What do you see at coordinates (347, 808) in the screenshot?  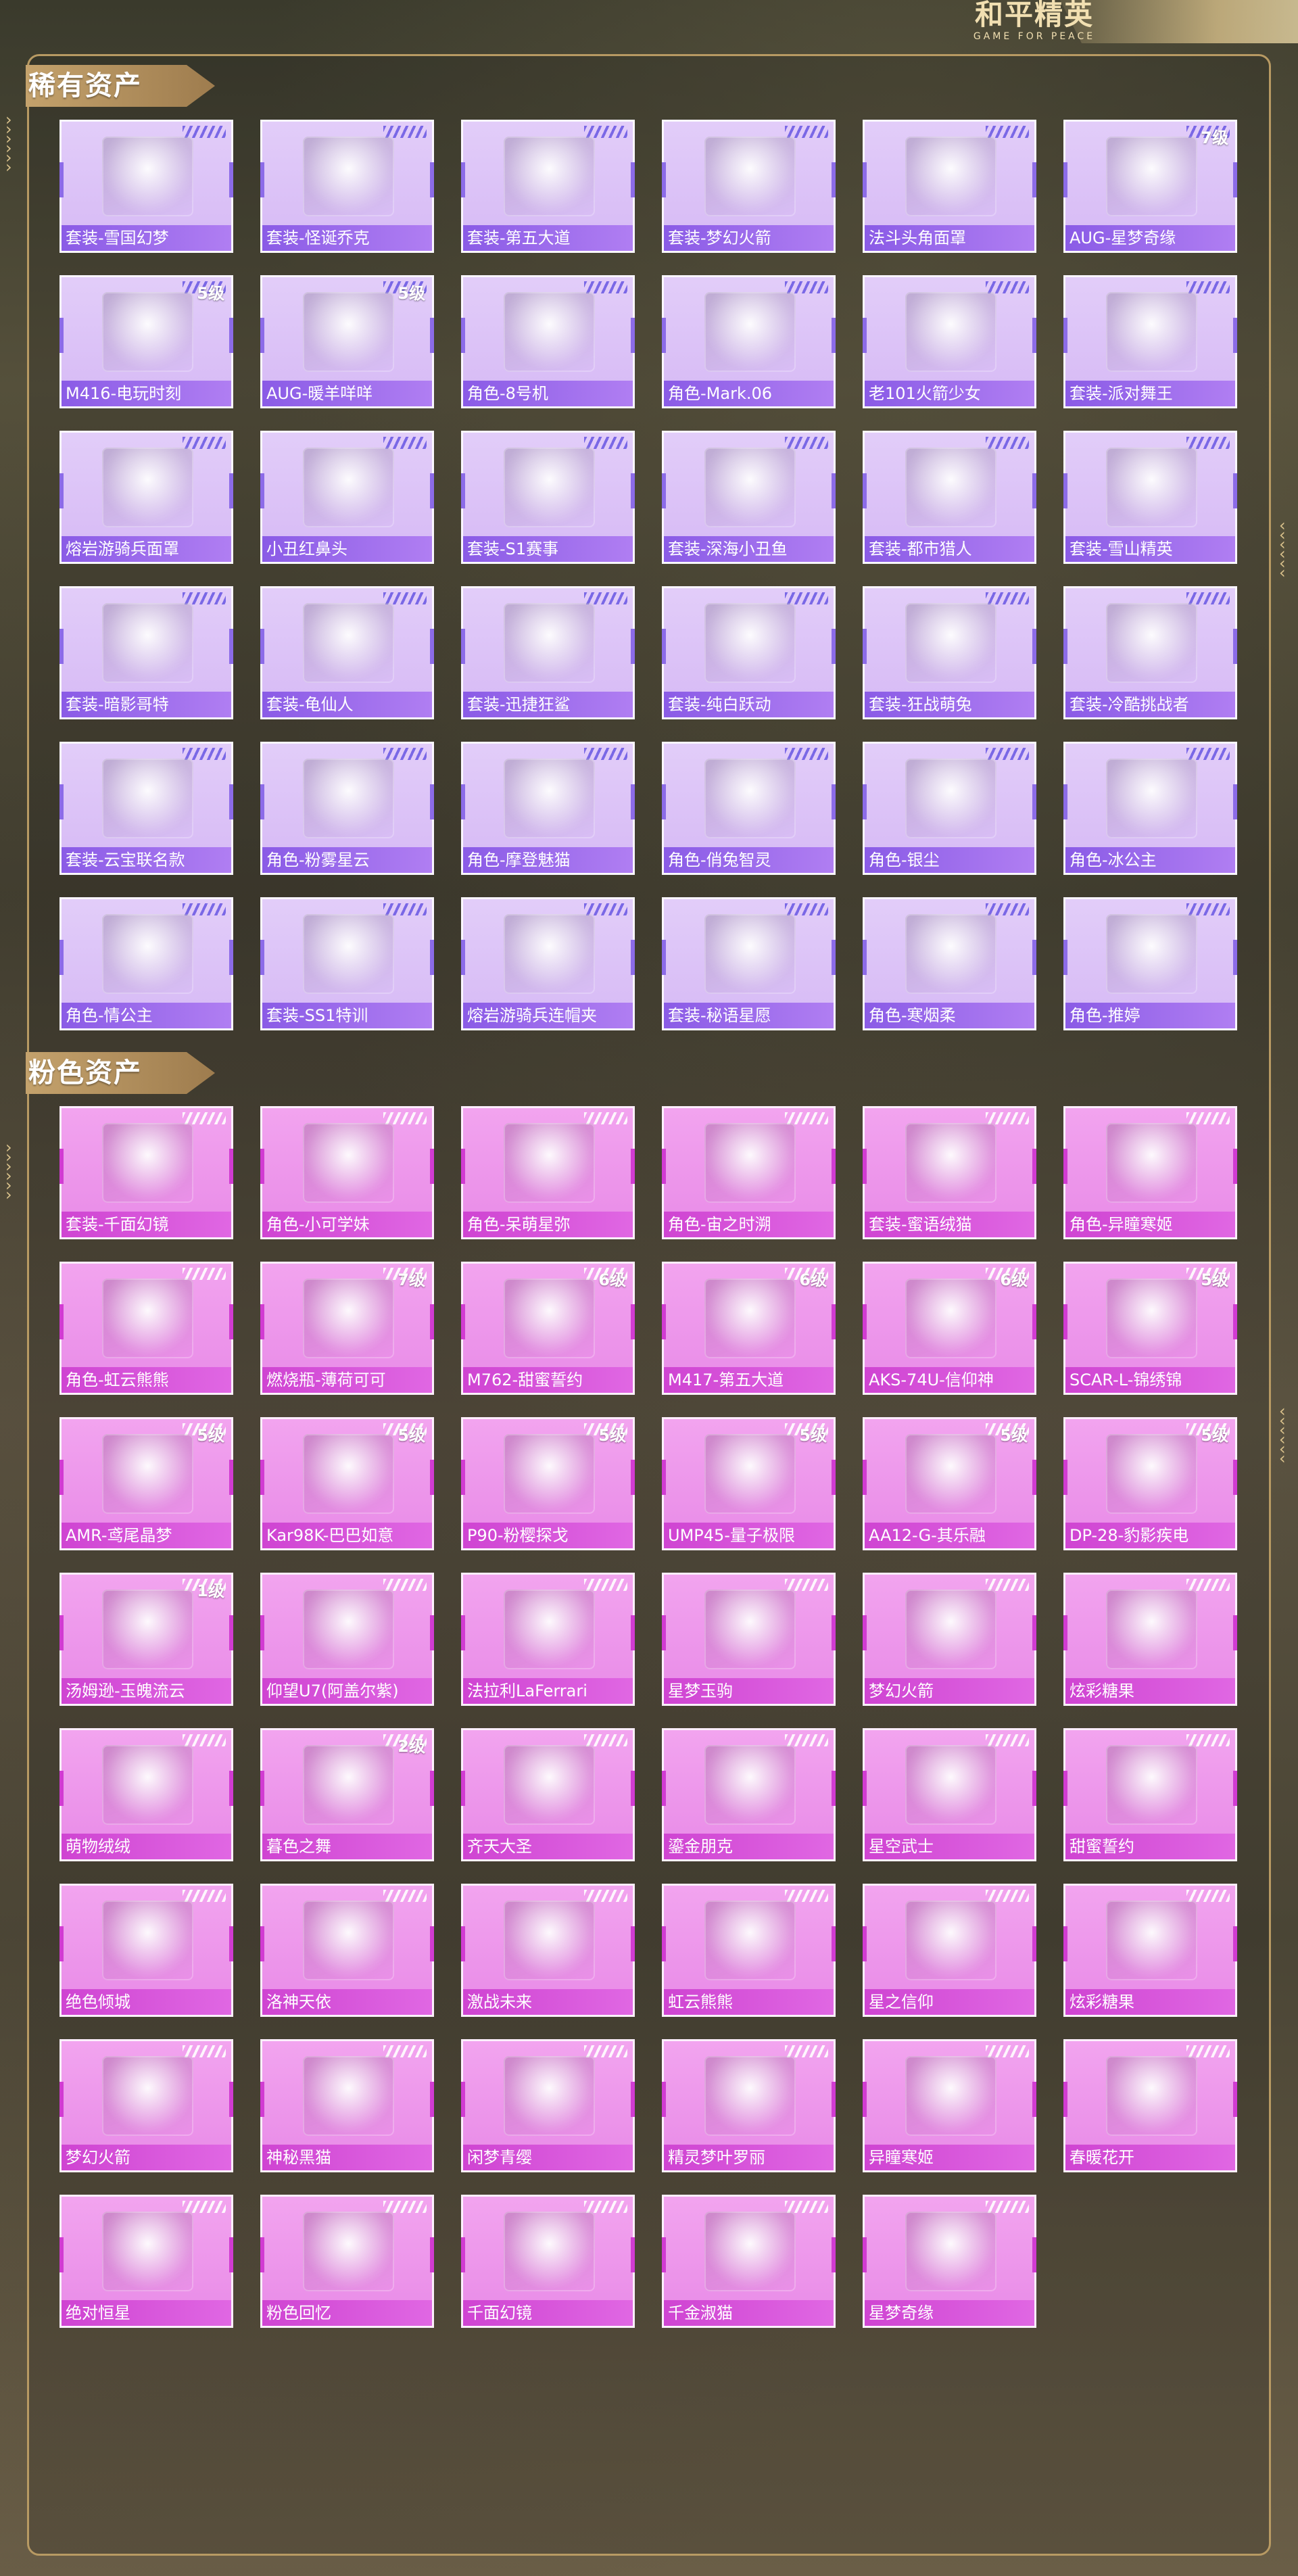 I see `asset-card: 角色-粉雾星云` at bounding box center [347, 808].